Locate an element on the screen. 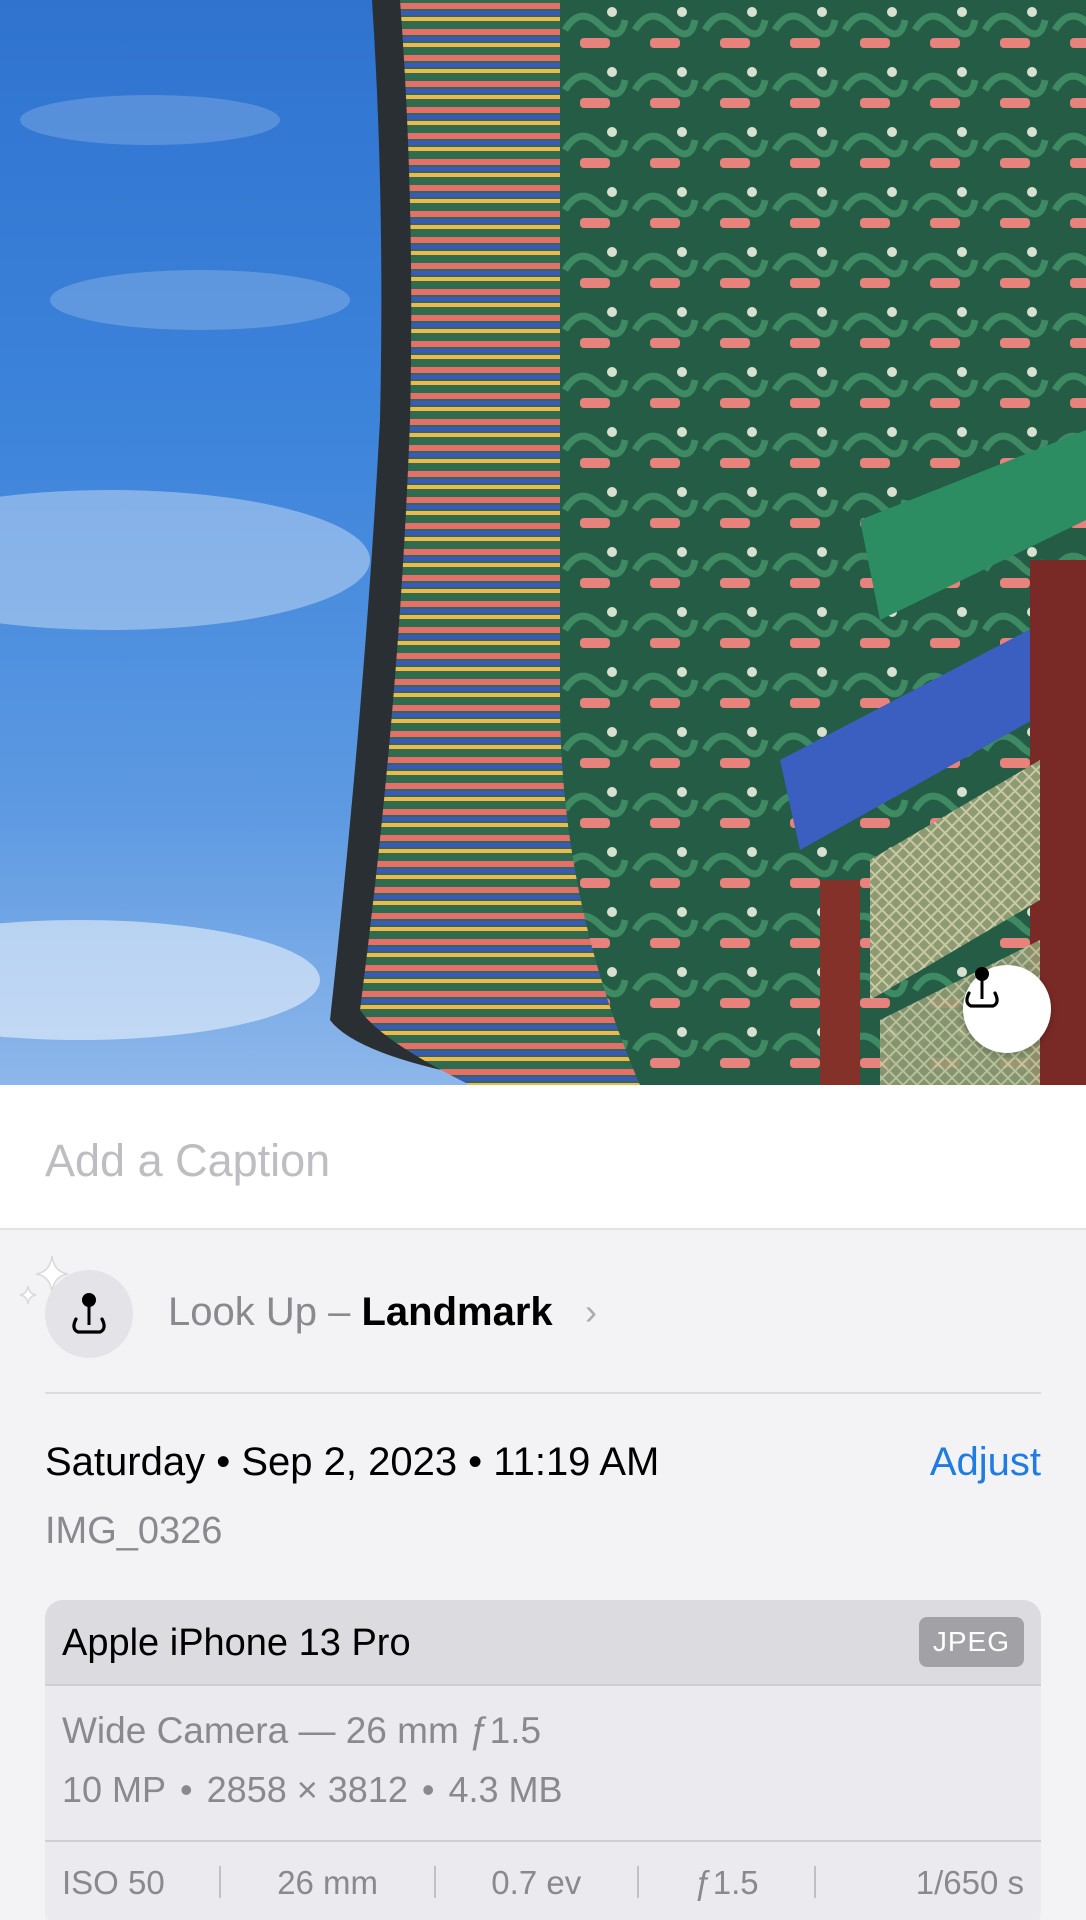  file-name: IMG_0326 is located at coordinates (134, 1531).